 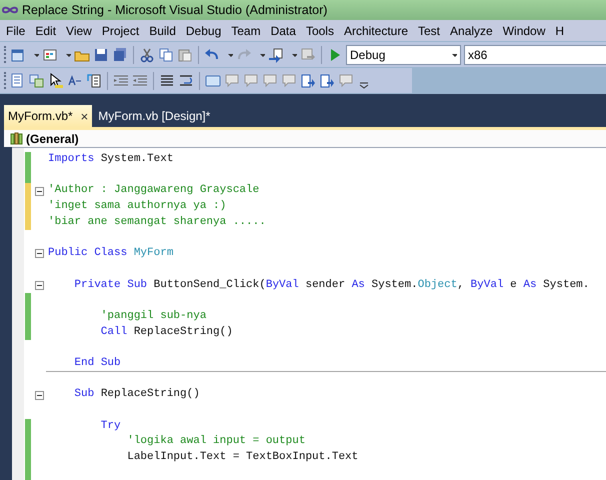 What do you see at coordinates (167, 80) in the screenshot?
I see `lines-icon` at bounding box center [167, 80].